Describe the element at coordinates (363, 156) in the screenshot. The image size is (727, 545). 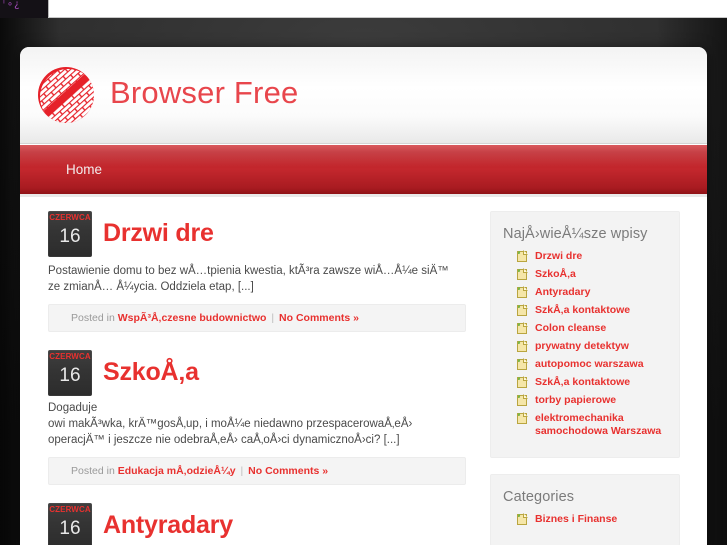
I see `nav-sheen` at that location.